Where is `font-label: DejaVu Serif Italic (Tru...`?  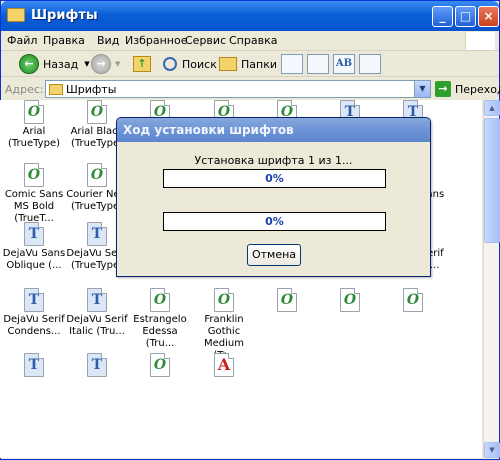
font-label: DejaVu Serif Italic (Tru... is located at coordinates (97, 325).